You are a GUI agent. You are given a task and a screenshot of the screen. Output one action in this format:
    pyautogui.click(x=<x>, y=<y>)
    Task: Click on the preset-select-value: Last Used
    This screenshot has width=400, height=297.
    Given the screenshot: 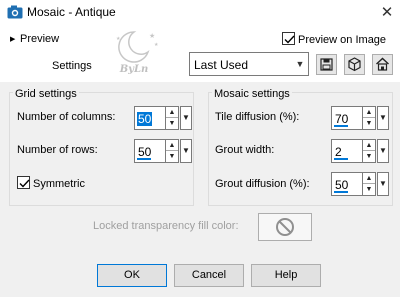 What is the action you would take?
    pyautogui.click(x=221, y=65)
    